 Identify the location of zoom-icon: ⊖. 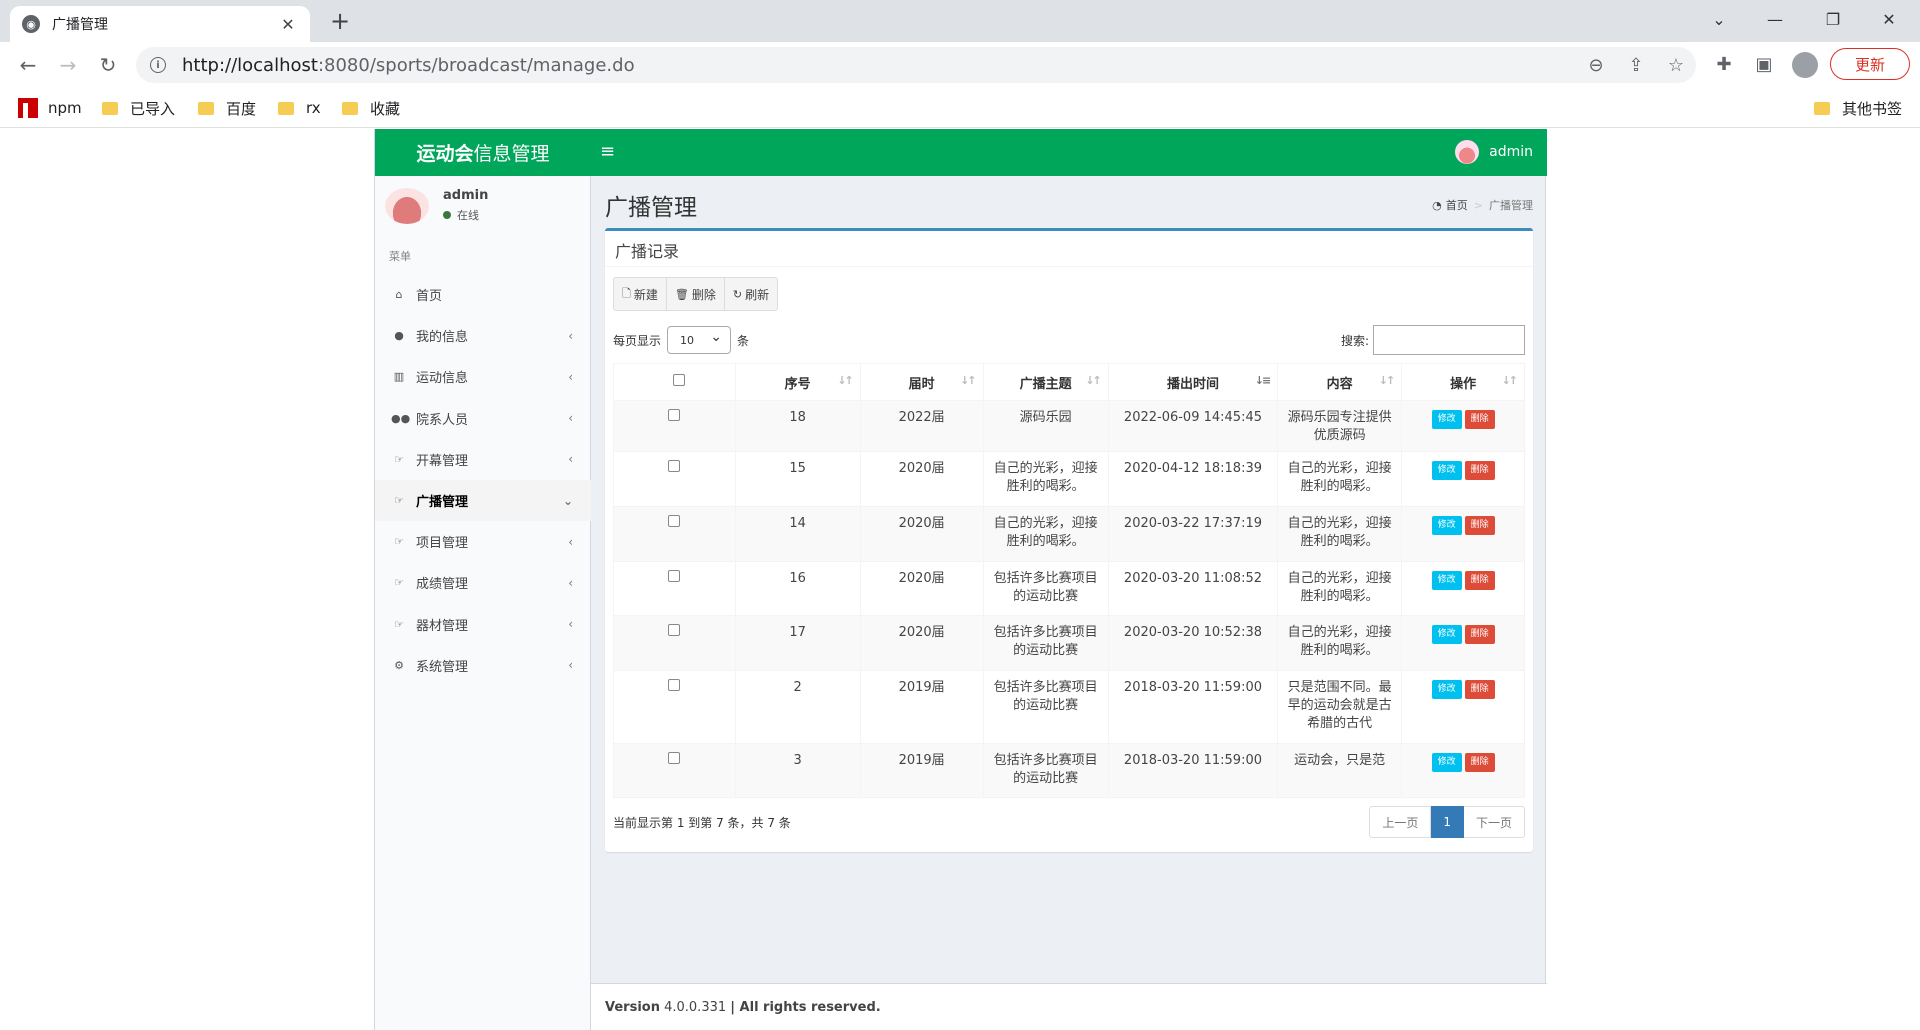
(1596, 65).